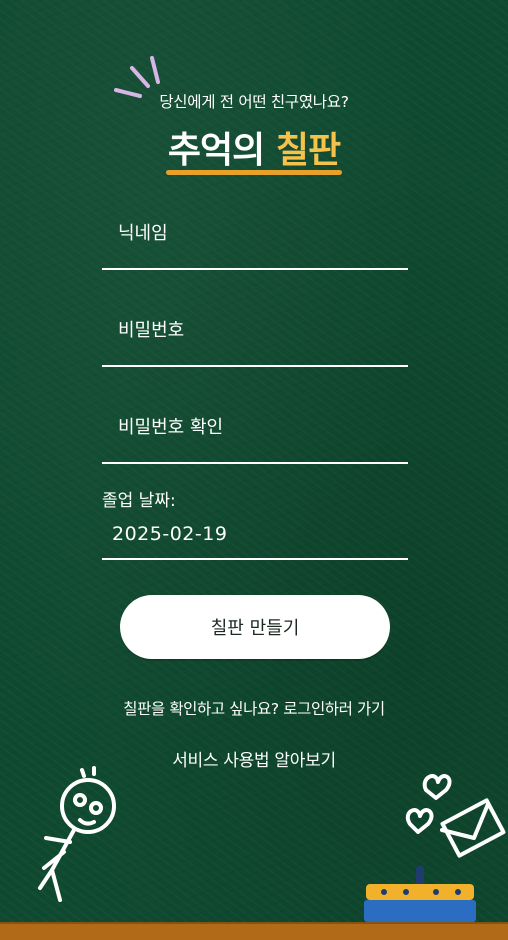 The image size is (508, 940). I want to click on login-link: 칠판을 확인하고 싶나요? 로그인하러 가기, so click(254, 708).